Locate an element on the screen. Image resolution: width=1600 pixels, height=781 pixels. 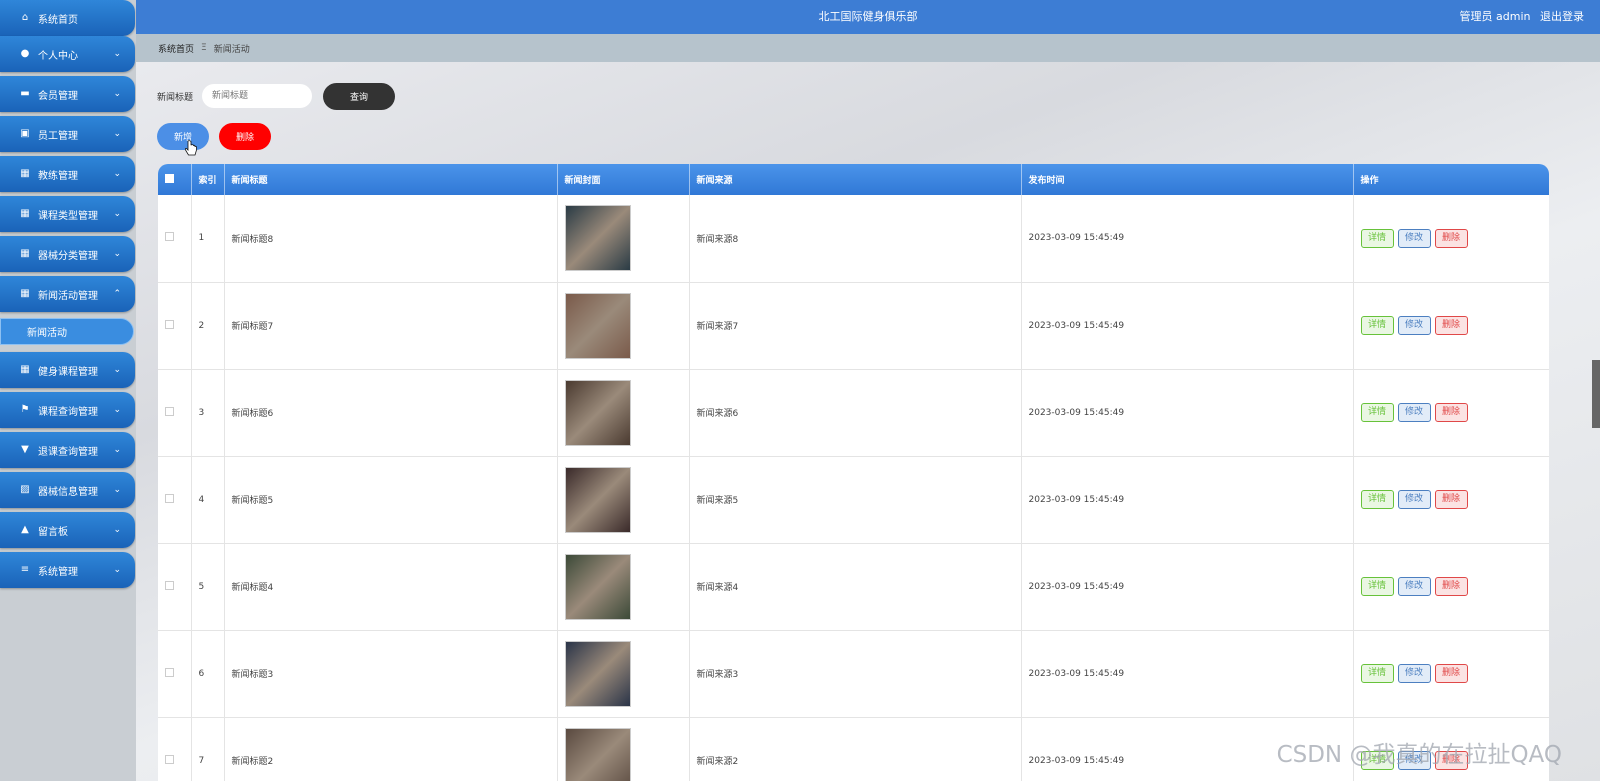
table-header-row: 索引 新闻标题 新闻封面 新闻来源 发布时间 操作 is located at coordinates (853, 179).